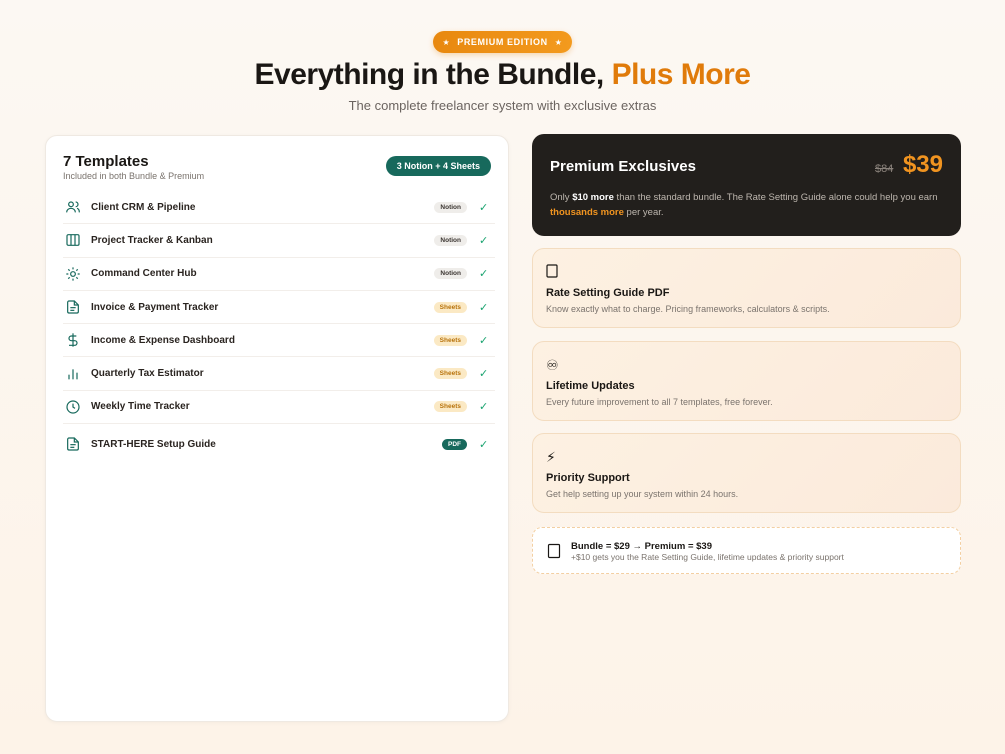 This screenshot has height=754, width=1005. What do you see at coordinates (73, 340) in the screenshot?
I see `dollar-icon` at bounding box center [73, 340].